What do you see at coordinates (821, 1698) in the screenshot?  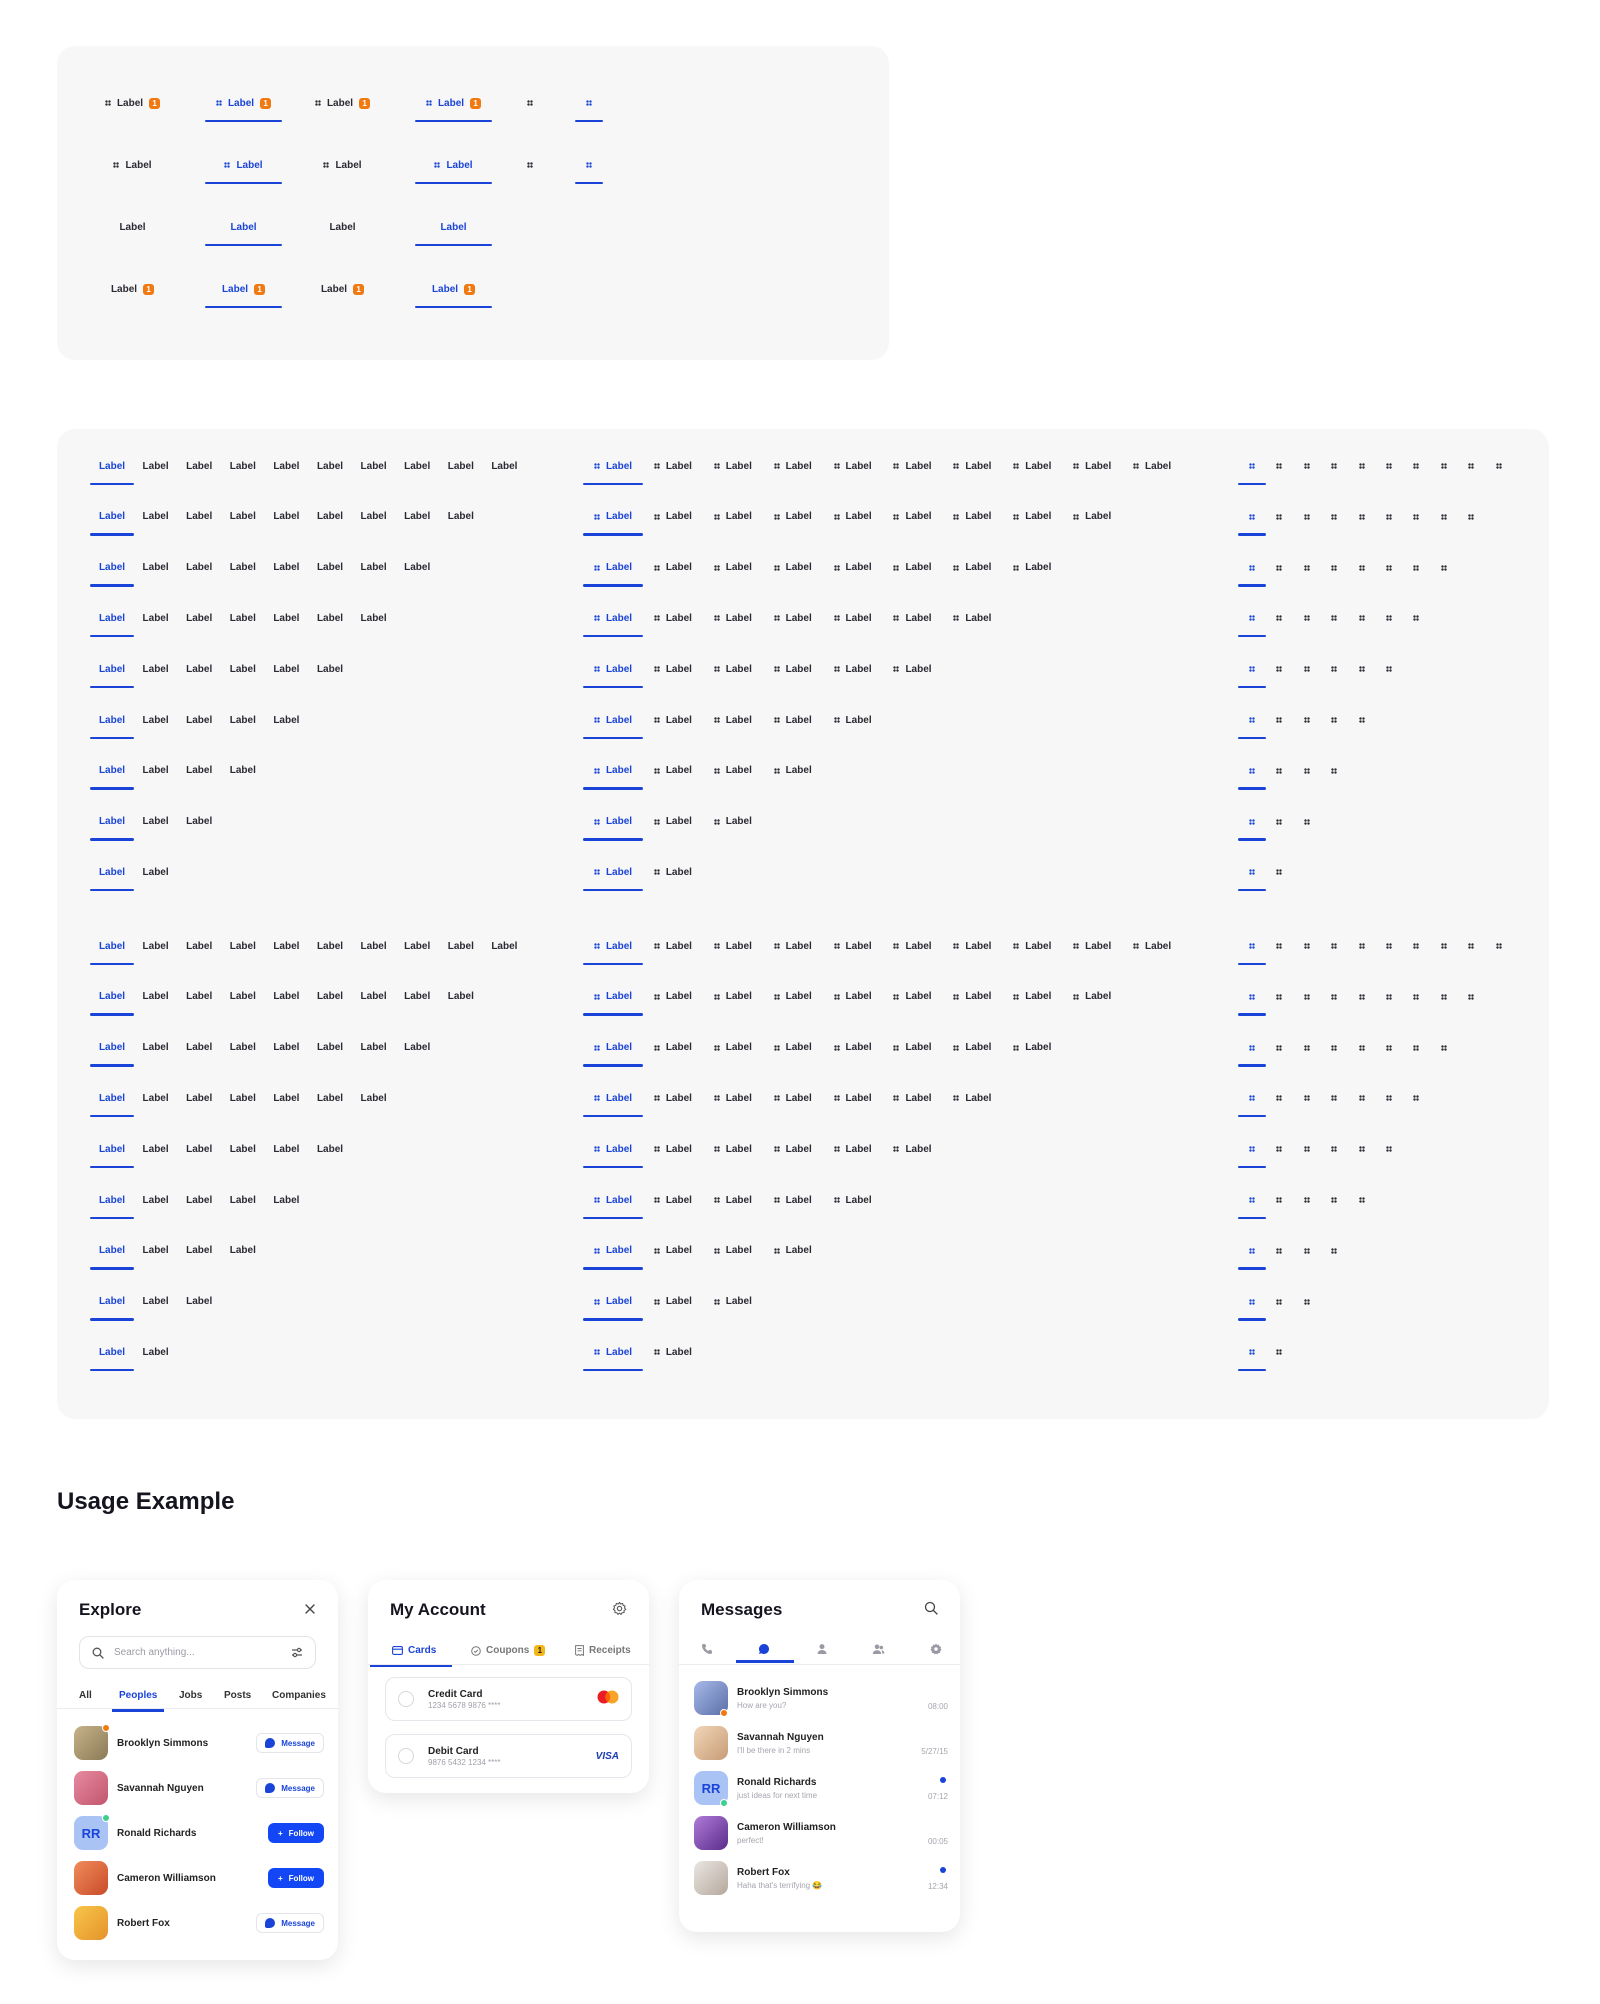 I see `message-thread: Brooklyn Simmons How are you? 08:00` at bounding box center [821, 1698].